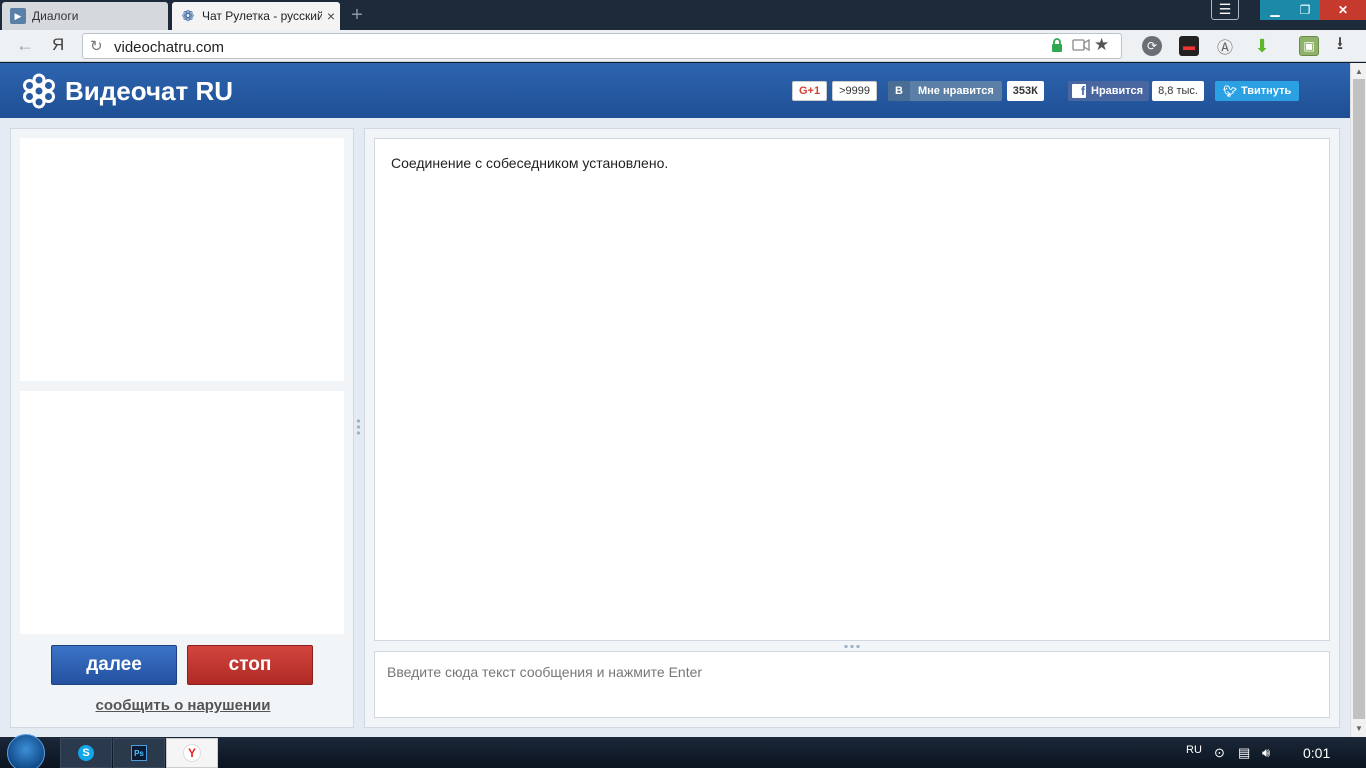 The height and width of the screenshot is (768, 1366). I want to click on videochat-logo-icon: ❁, so click(188, 16).